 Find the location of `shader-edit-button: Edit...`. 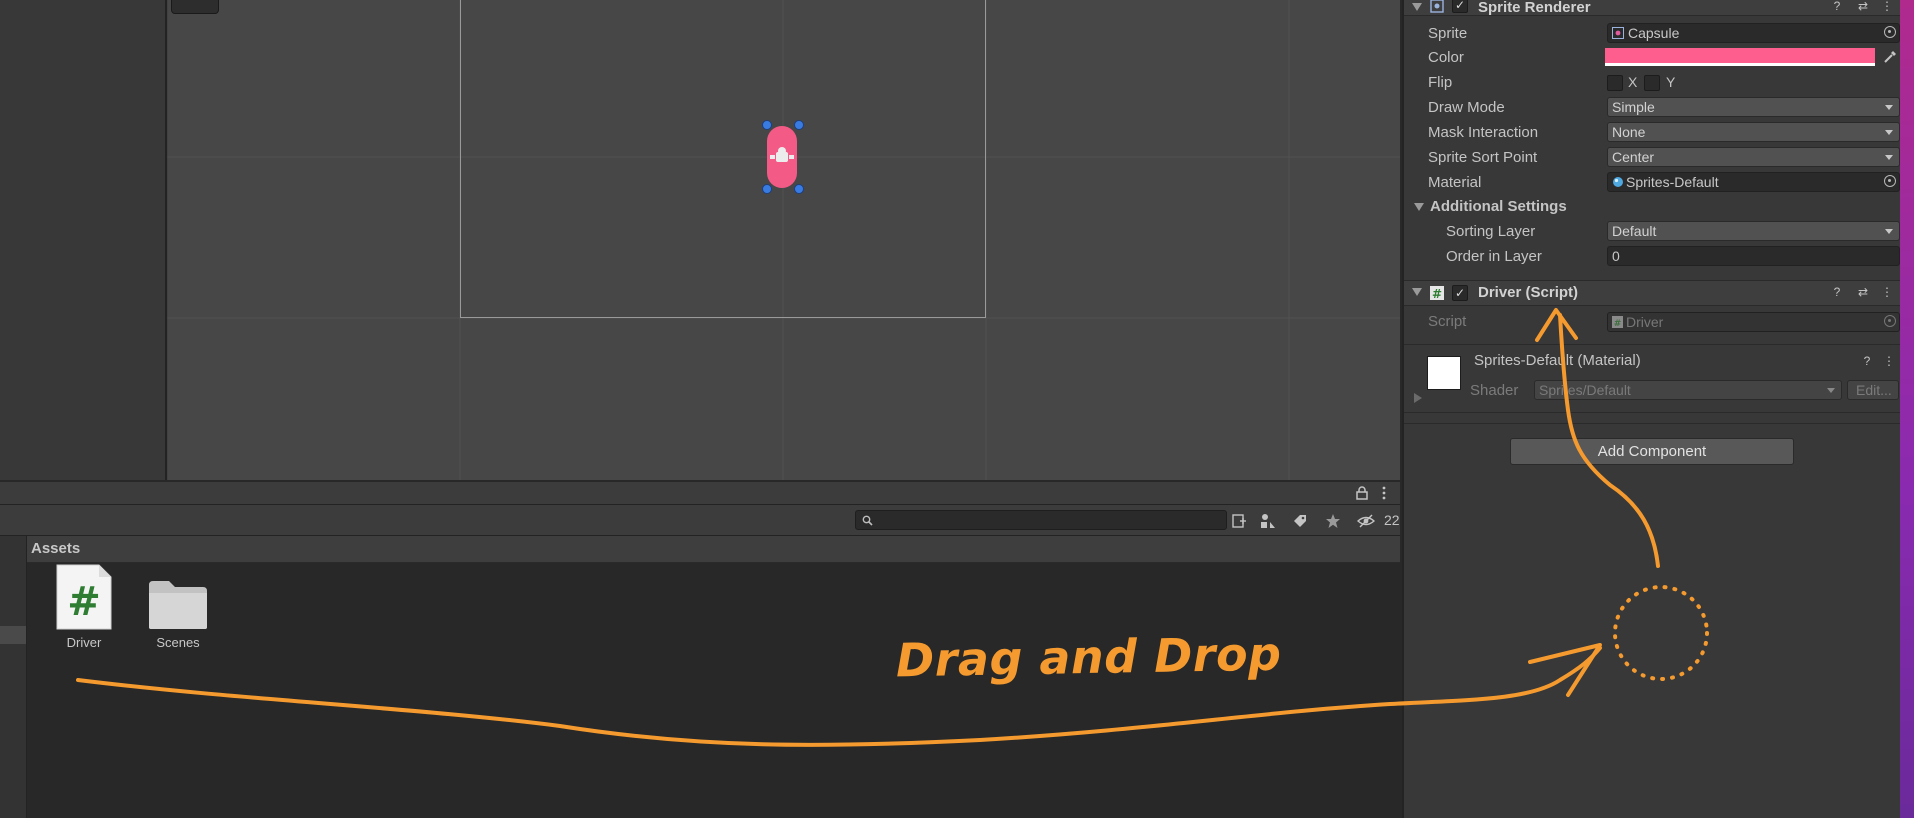

shader-edit-button: Edit... is located at coordinates (1873, 390).